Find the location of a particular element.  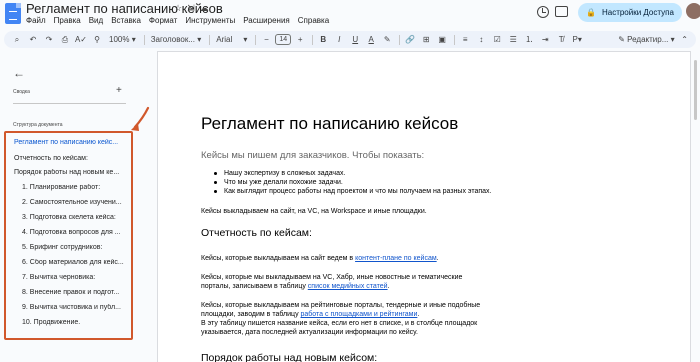

spellcheck-icon: A✓ is located at coordinates (81, 40).